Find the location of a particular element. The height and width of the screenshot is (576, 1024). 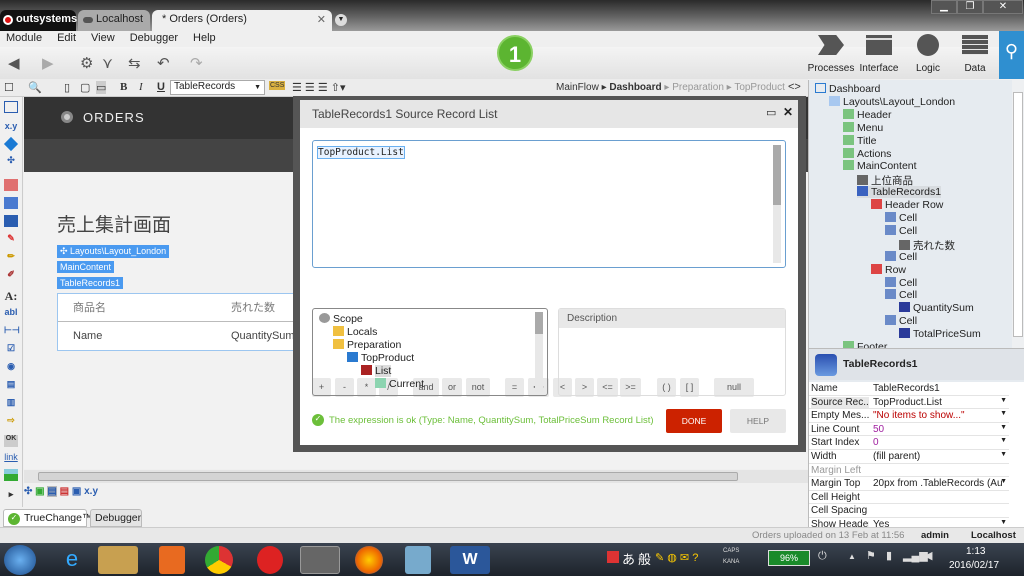

show-hidden-icons: ▲ is located at coordinates (852, 556).